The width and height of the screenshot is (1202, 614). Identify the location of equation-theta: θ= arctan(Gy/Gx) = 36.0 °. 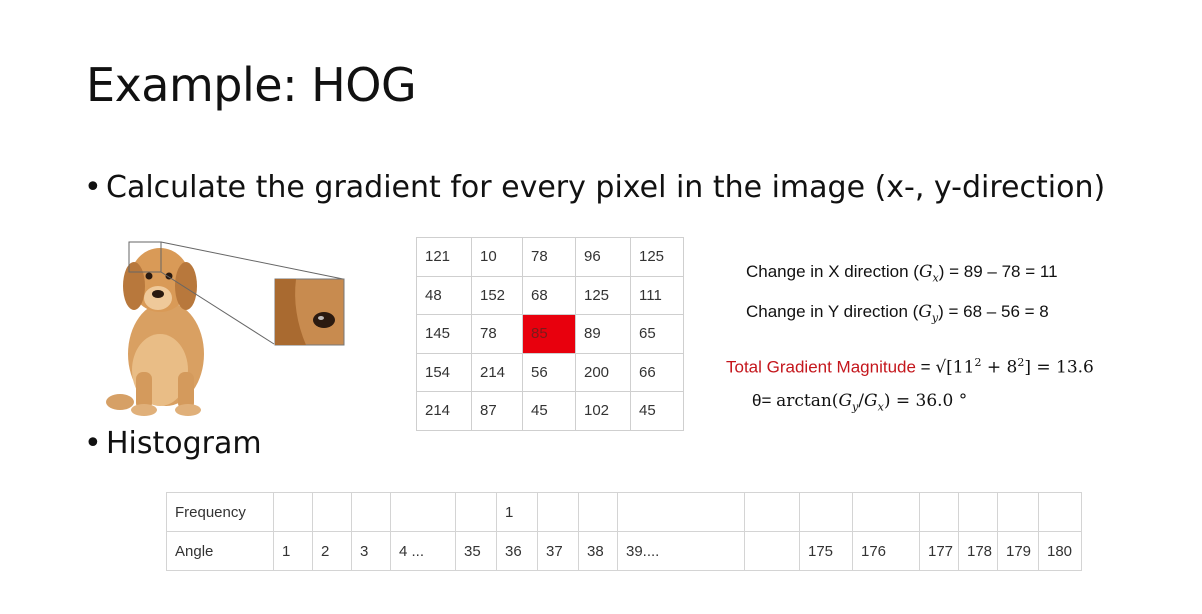
(859, 402).